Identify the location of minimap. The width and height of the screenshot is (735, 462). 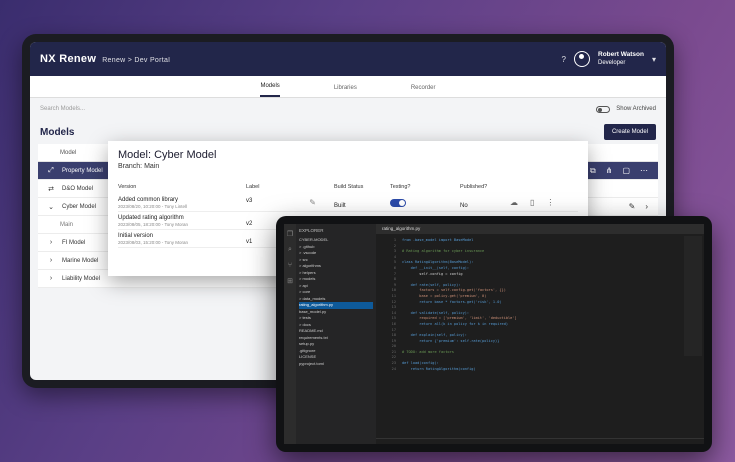
(693, 296).